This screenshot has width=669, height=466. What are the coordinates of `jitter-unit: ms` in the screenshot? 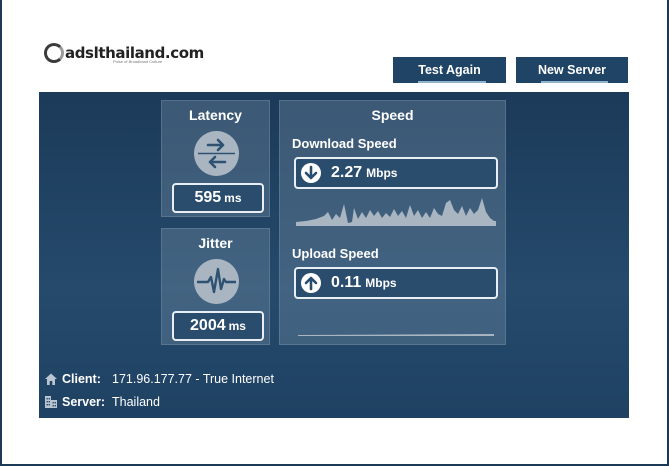 It's located at (237, 326).